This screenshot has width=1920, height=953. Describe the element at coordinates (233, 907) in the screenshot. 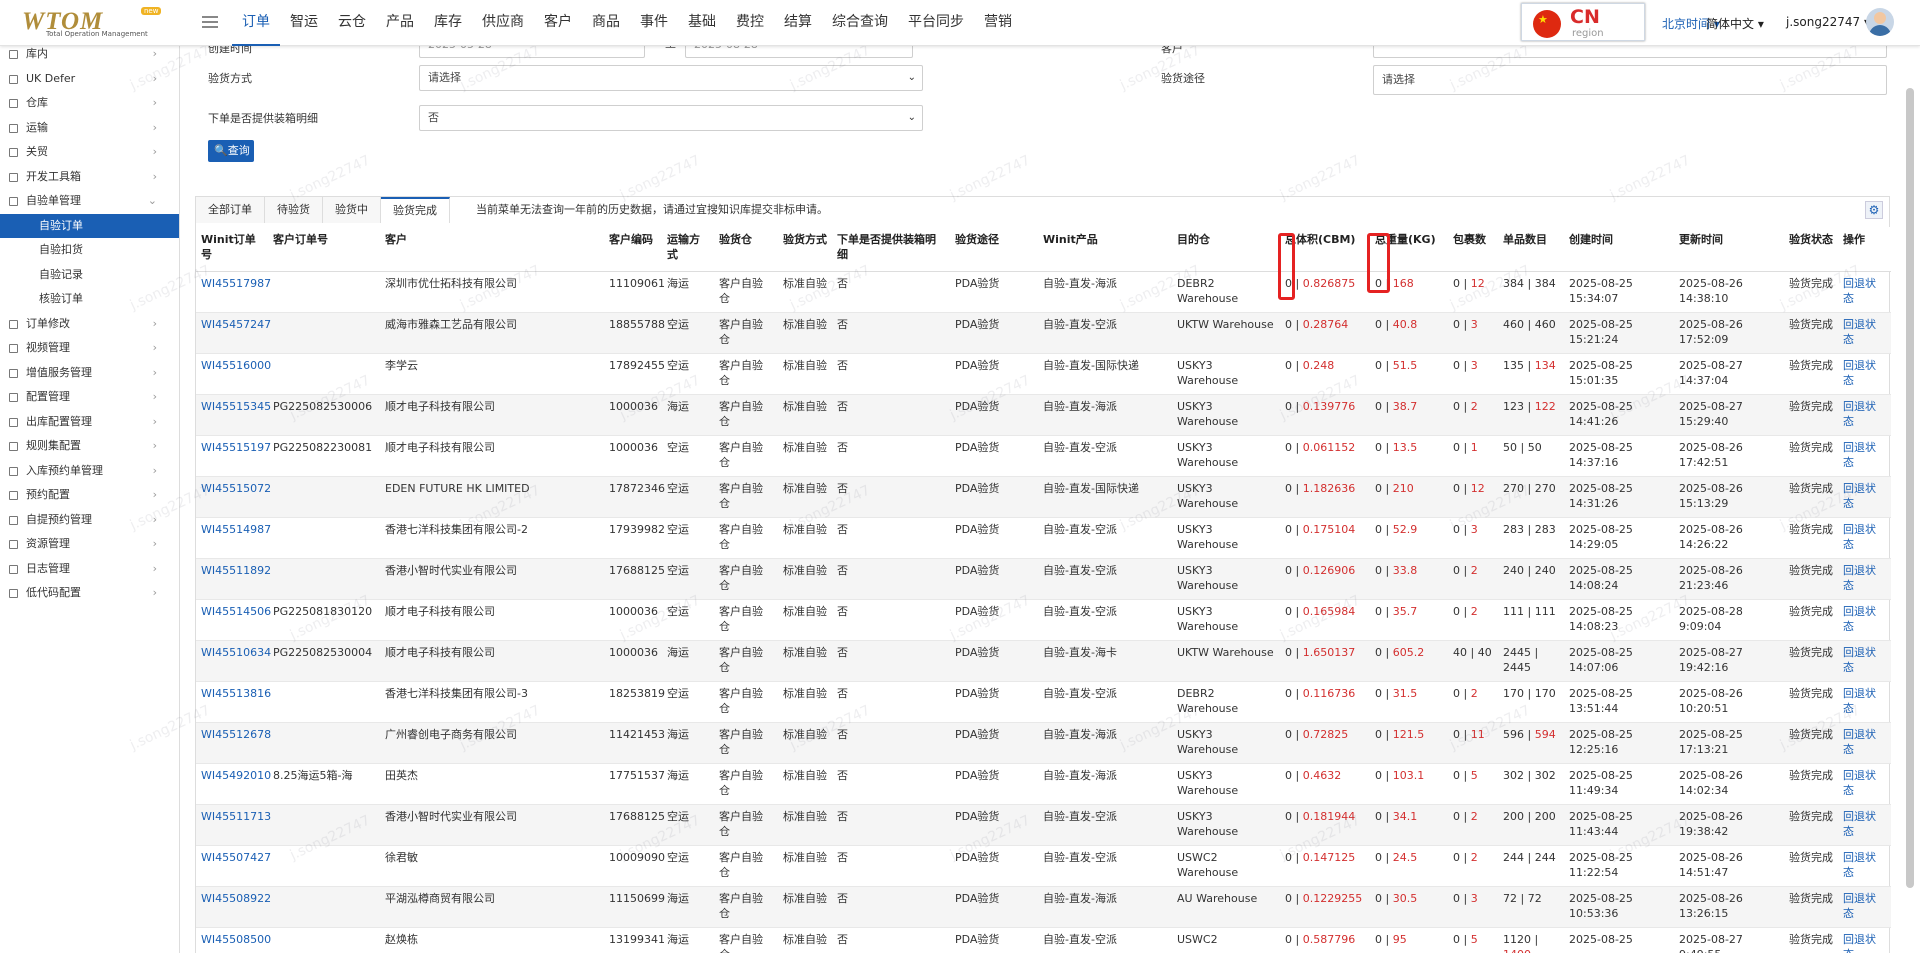

I see `cell-id: WI45508922` at that location.